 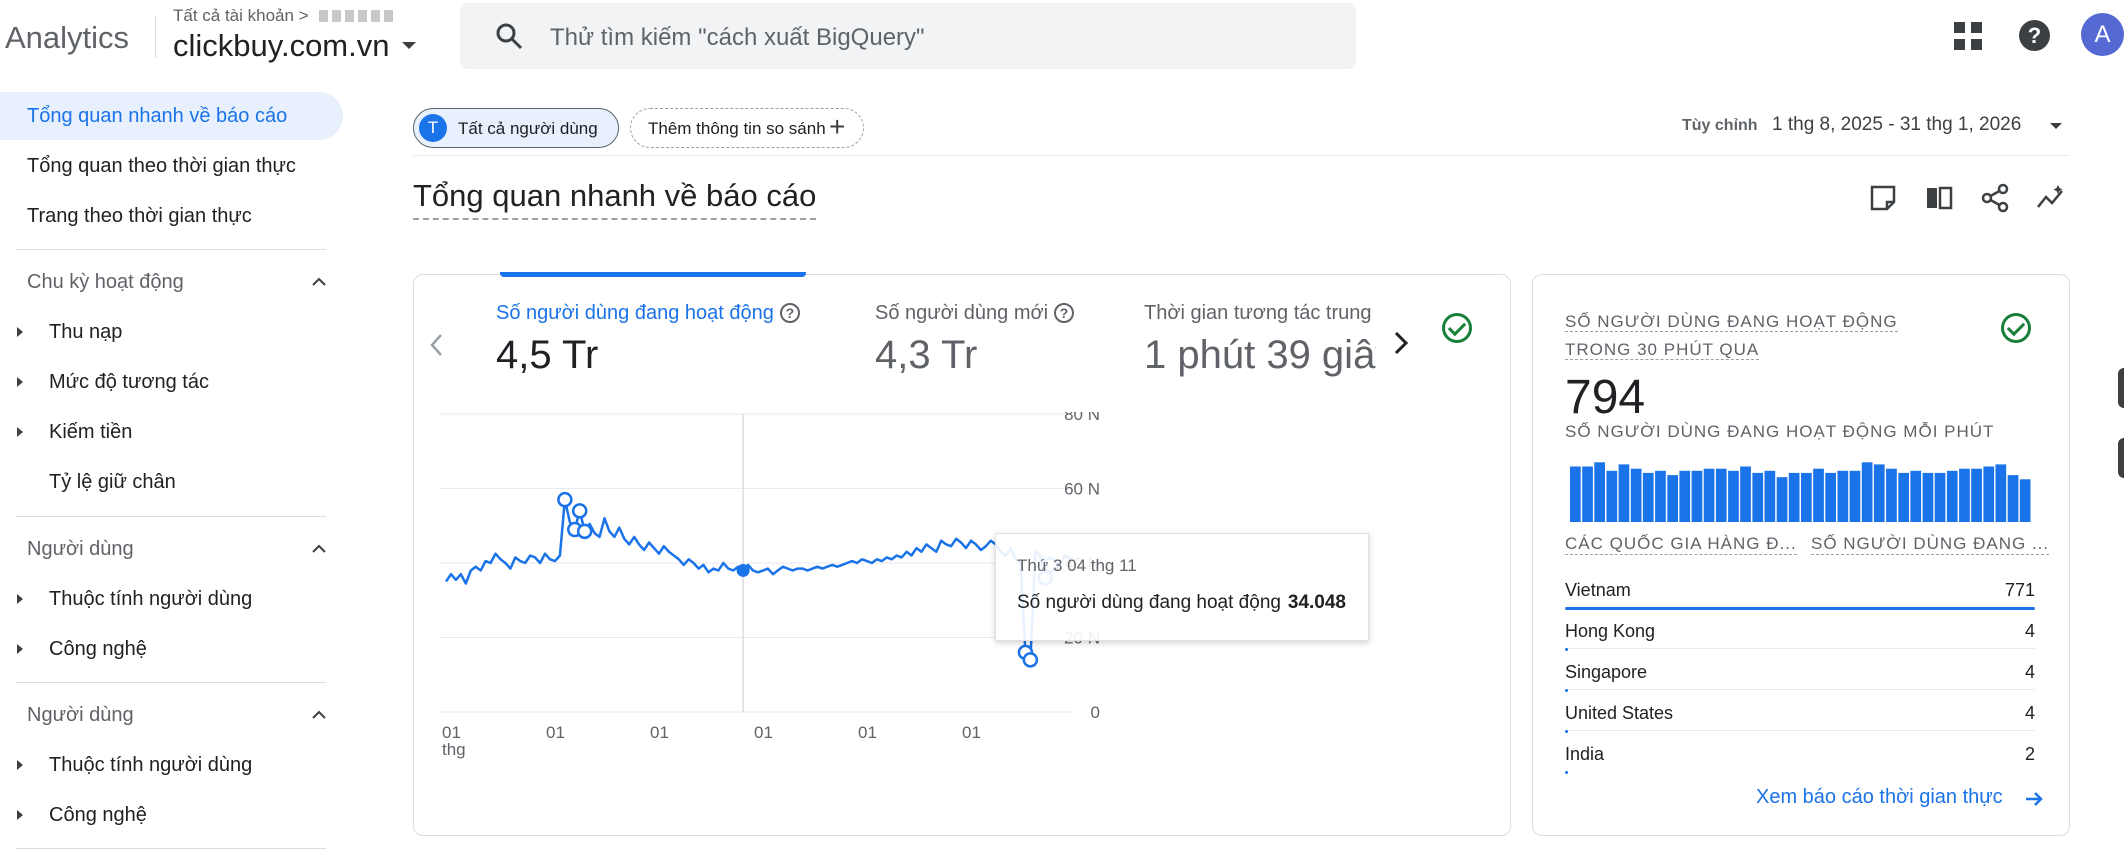 I want to click on account-breadcrumb: Tất cả tài khoản >, so click(x=285, y=16).